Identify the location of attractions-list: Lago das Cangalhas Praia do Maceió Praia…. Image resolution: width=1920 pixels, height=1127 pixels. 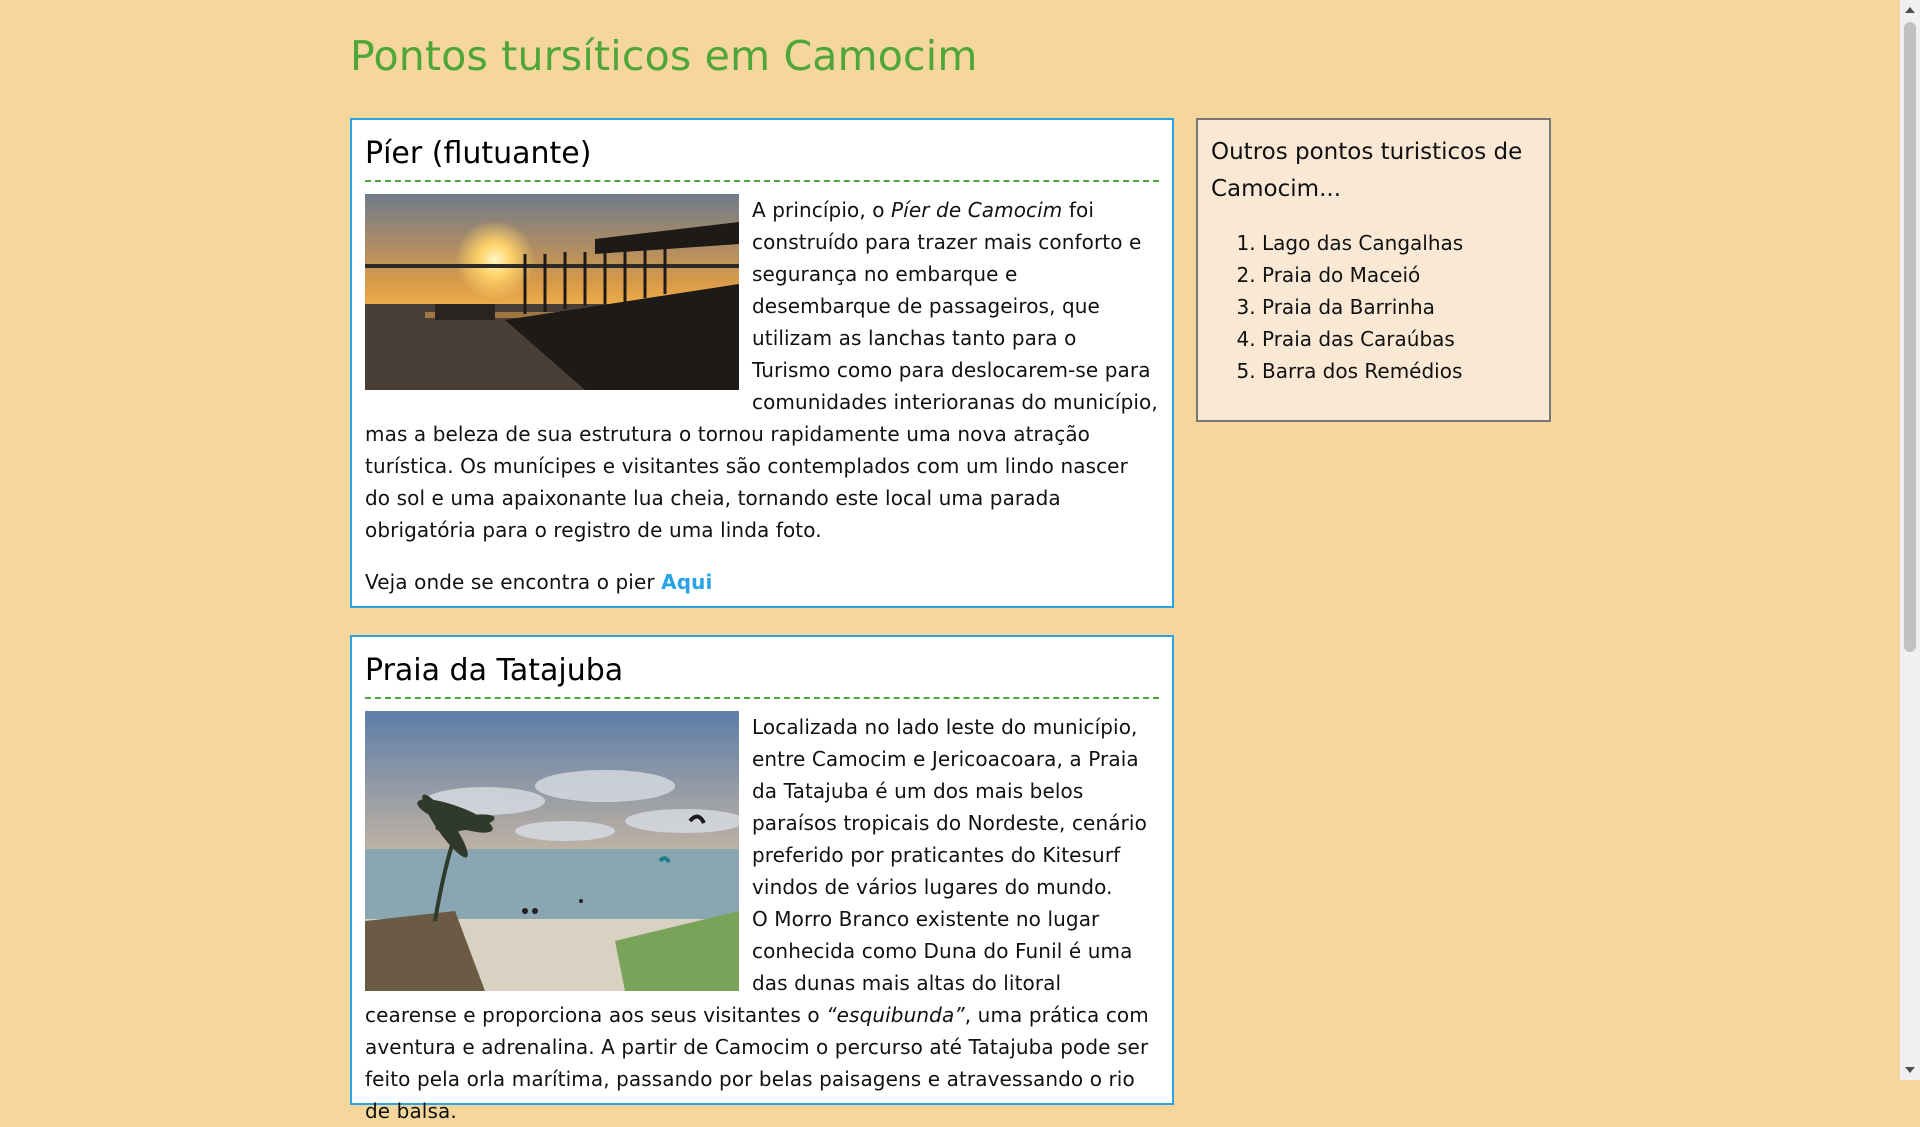
(1373, 307).